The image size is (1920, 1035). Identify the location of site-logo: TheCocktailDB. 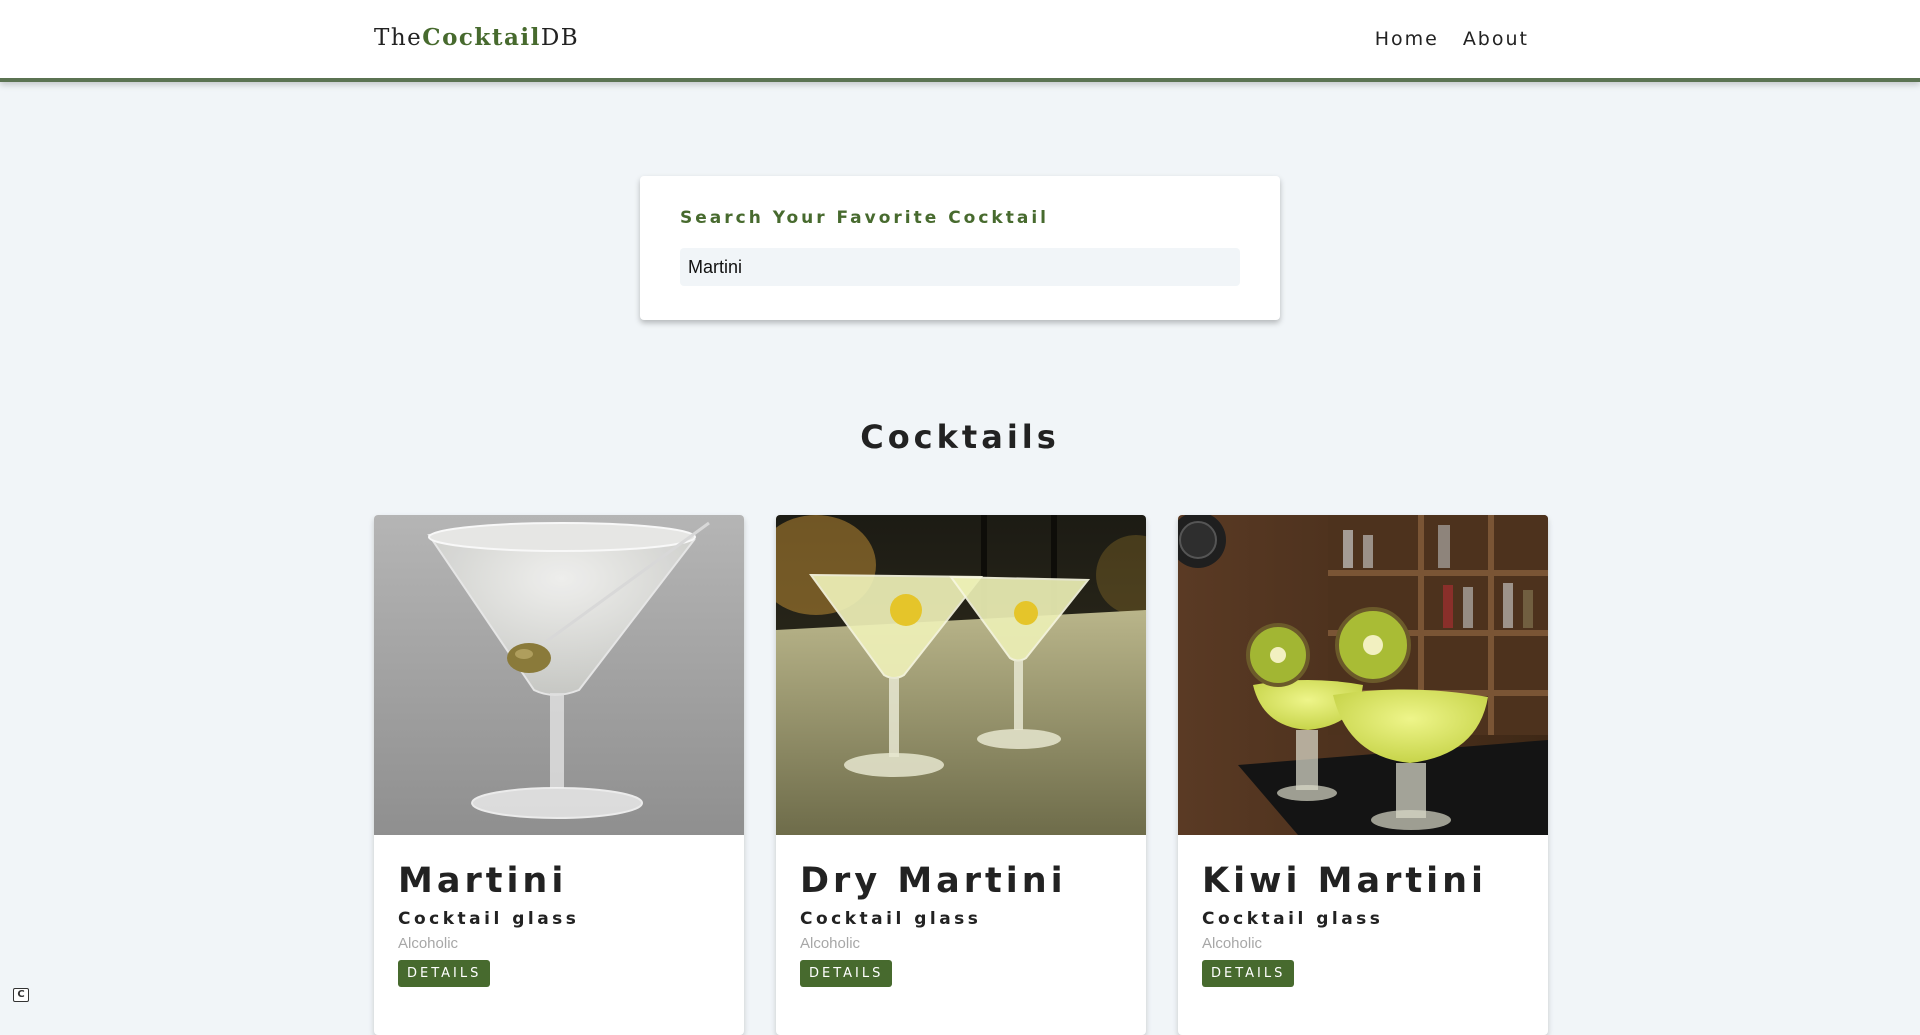
(476, 37).